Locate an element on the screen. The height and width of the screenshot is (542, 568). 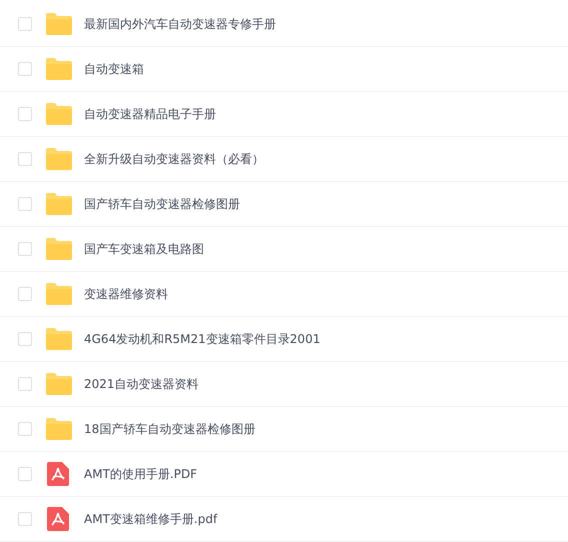
file-row: 全新升级自动变速器资料（必看） is located at coordinates (284, 159).